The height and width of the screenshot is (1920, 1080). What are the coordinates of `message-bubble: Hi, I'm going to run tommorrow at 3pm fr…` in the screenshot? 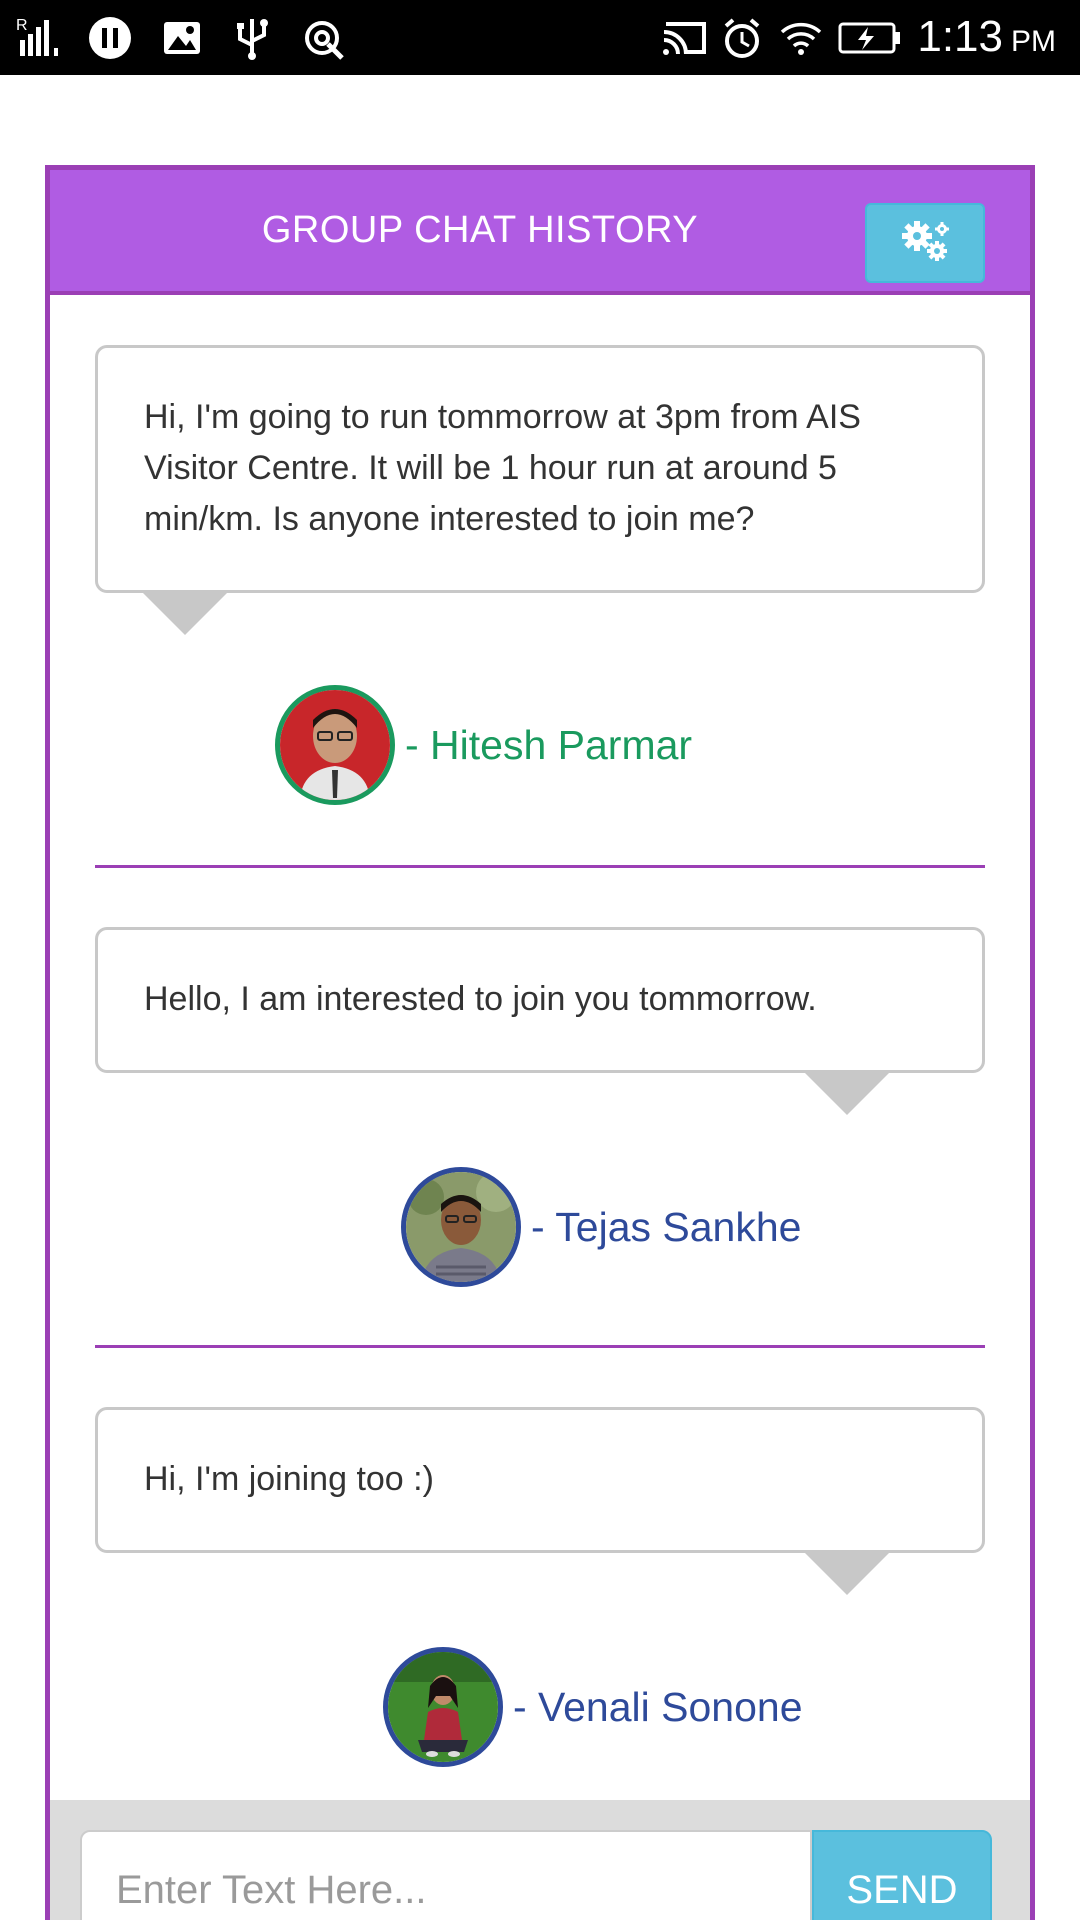 It's located at (540, 469).